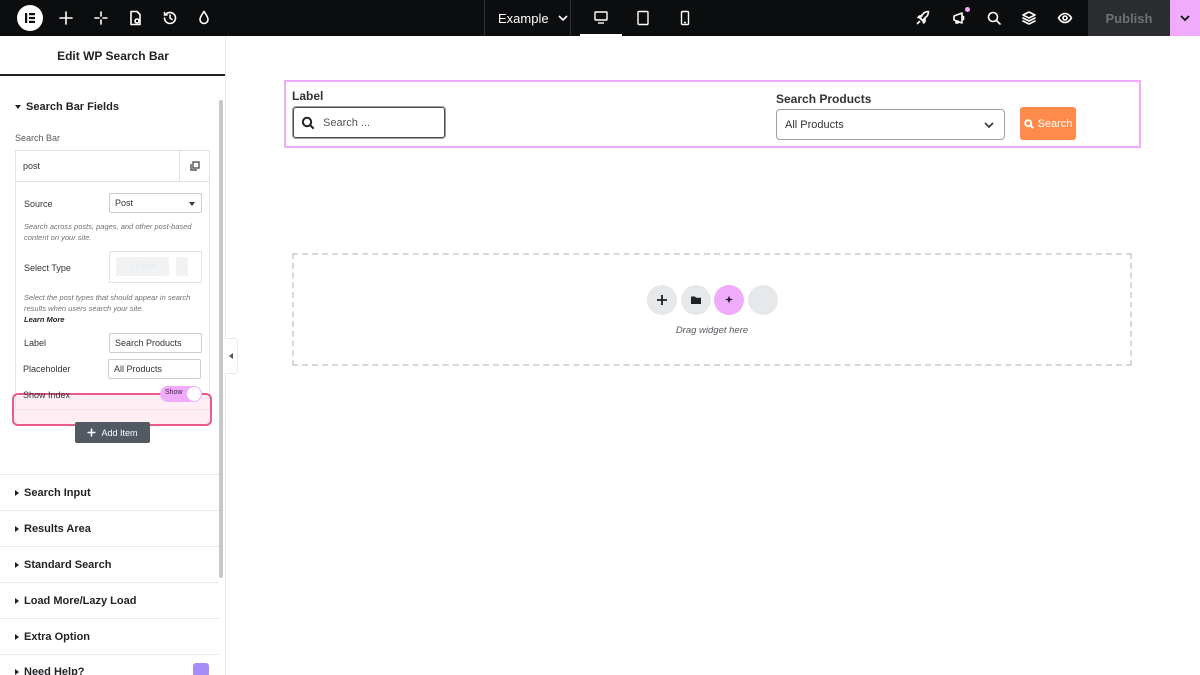  Describe the element at coordinates (712, 330) in the screenshot. I see `drag-widget-text: Drag widget here` at that location.